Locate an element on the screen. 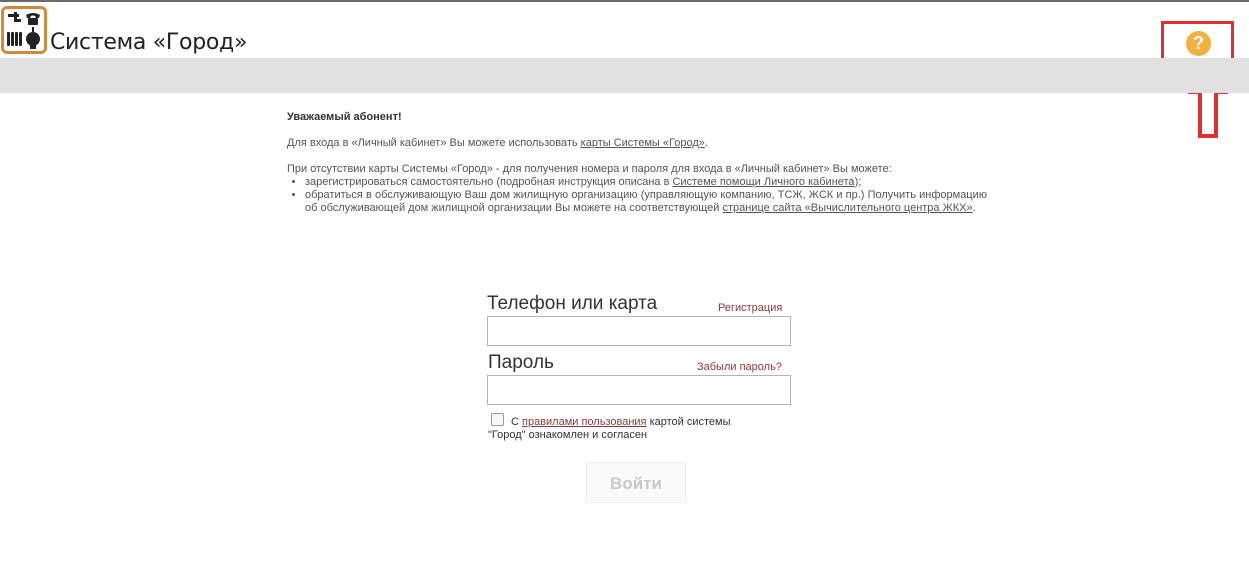  phone-icon is located at coordinates (33, 19).